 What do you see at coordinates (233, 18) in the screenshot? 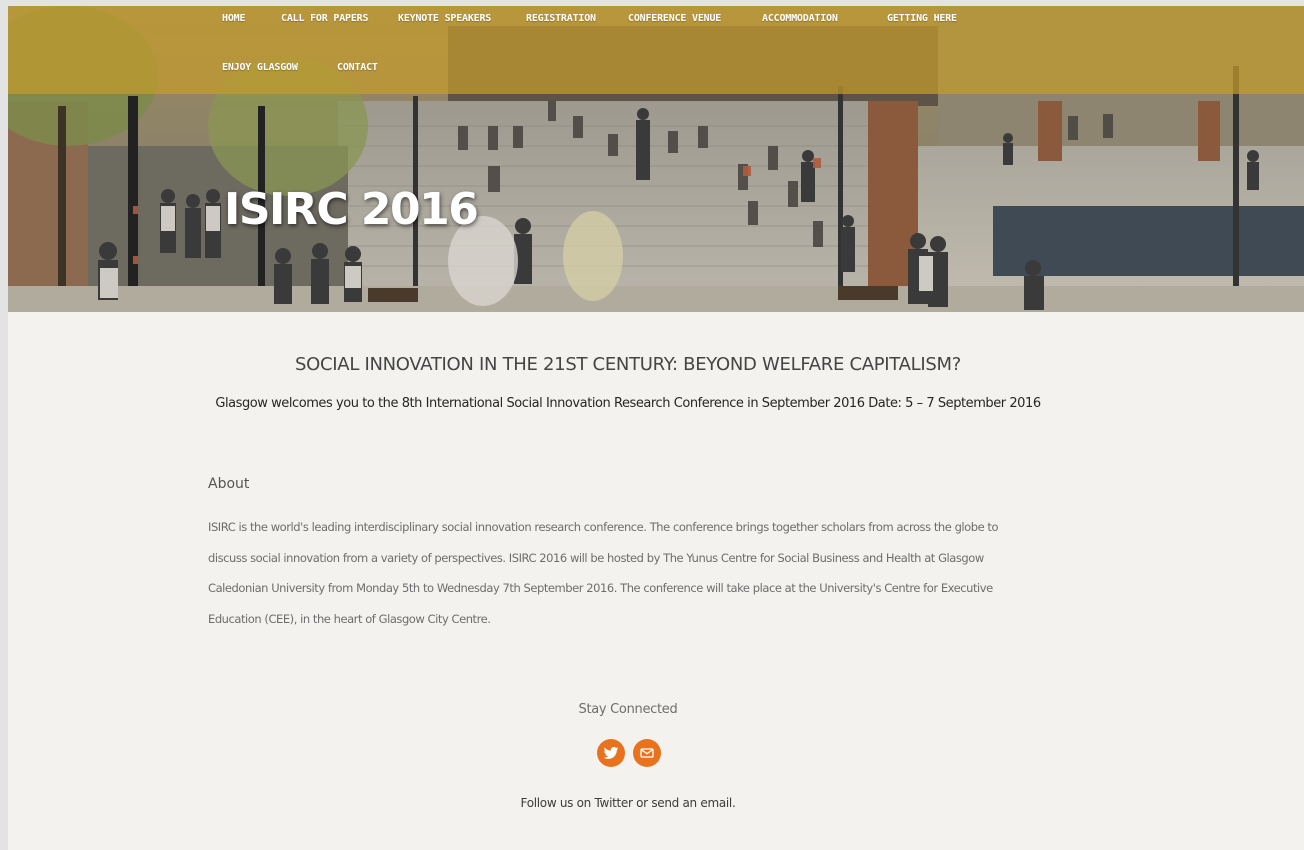
I see `nav-item-home: HOME` at bounding box center [233, 18].